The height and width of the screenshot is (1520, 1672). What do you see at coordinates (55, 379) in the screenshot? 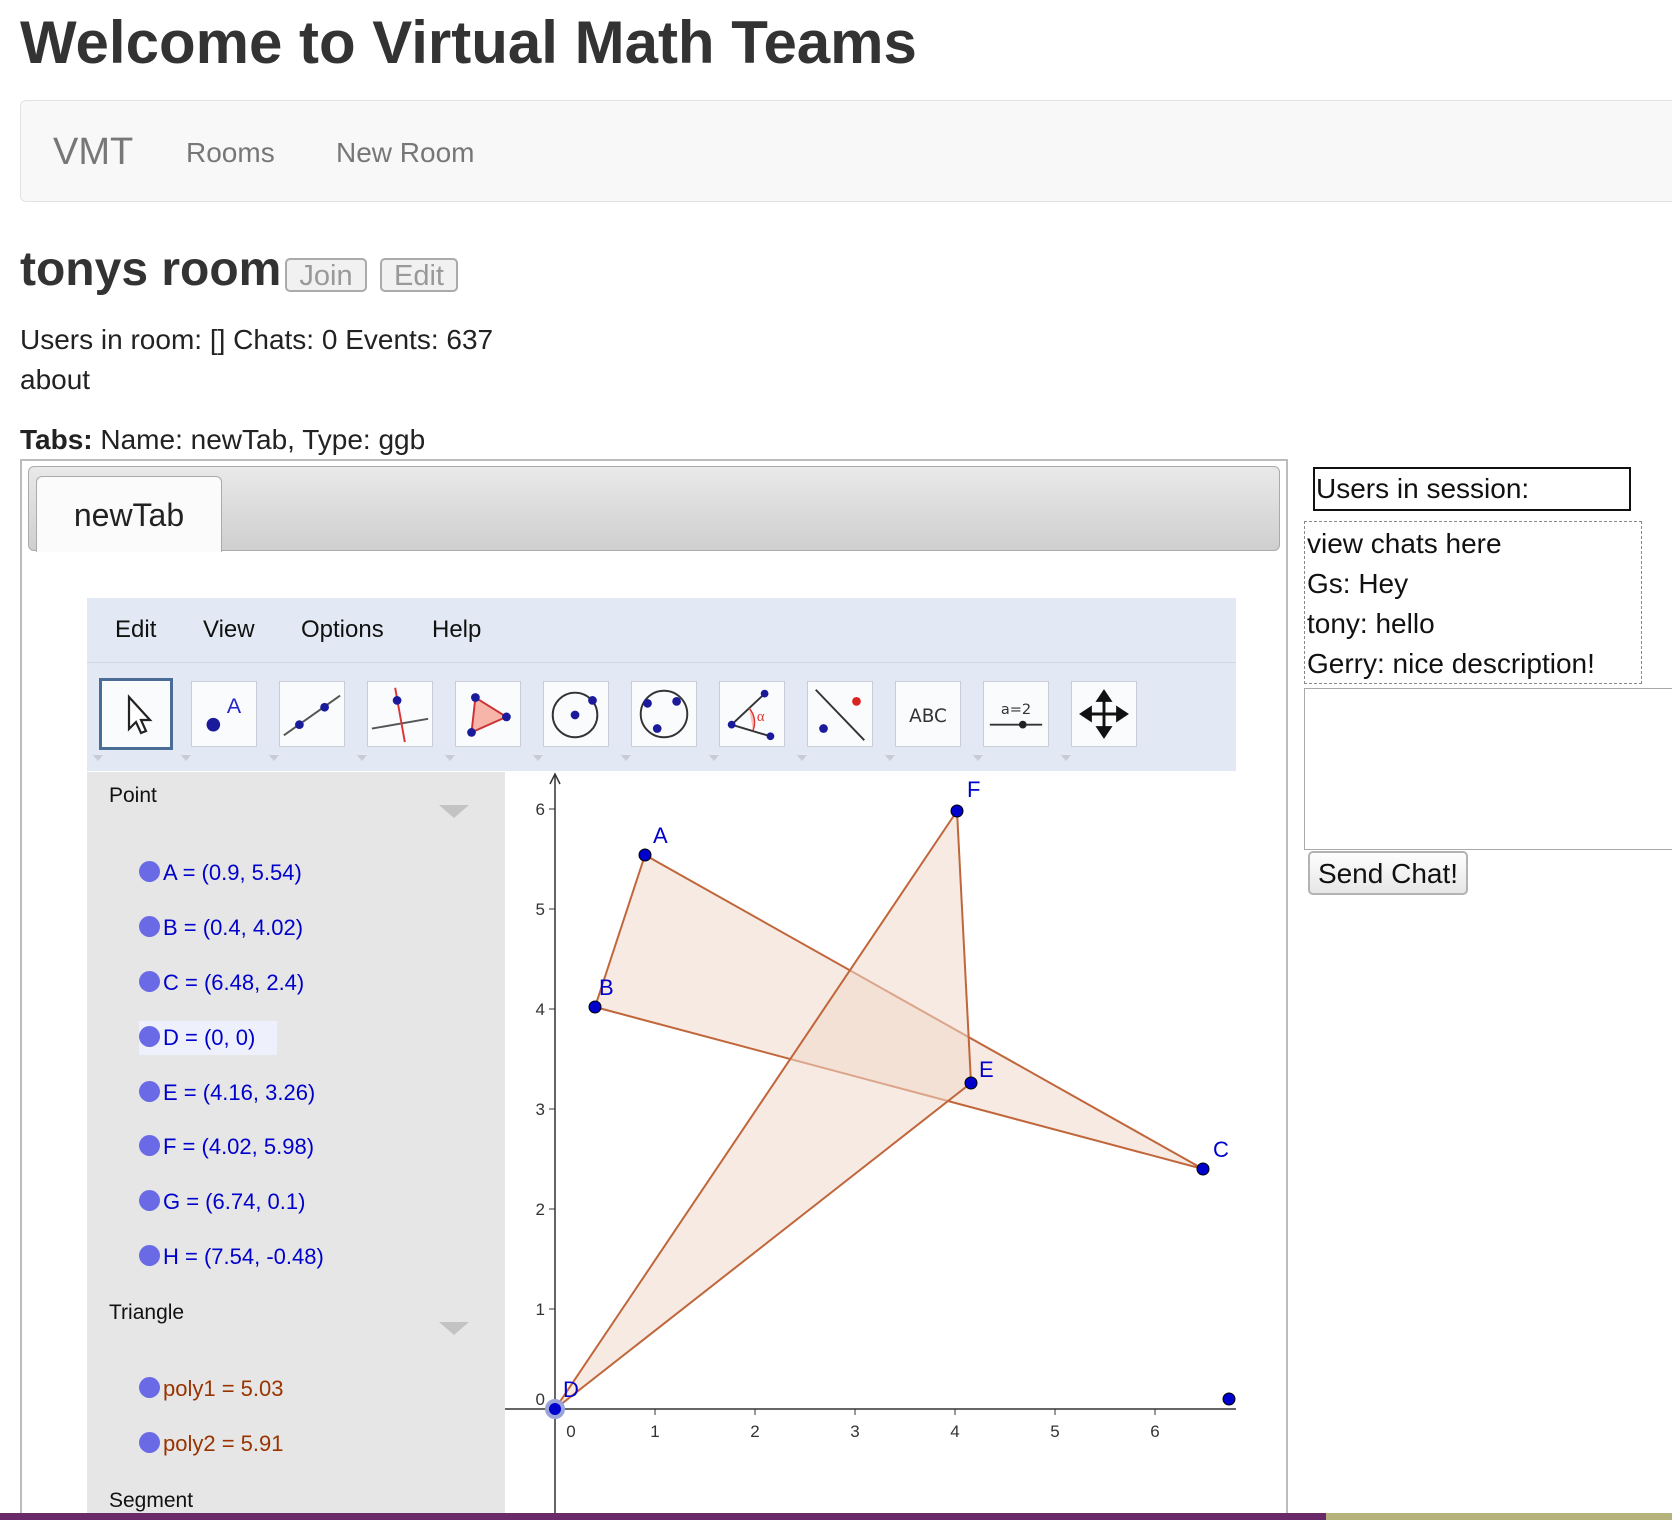
I see `room-description: about` at bounding box center [55, 379].